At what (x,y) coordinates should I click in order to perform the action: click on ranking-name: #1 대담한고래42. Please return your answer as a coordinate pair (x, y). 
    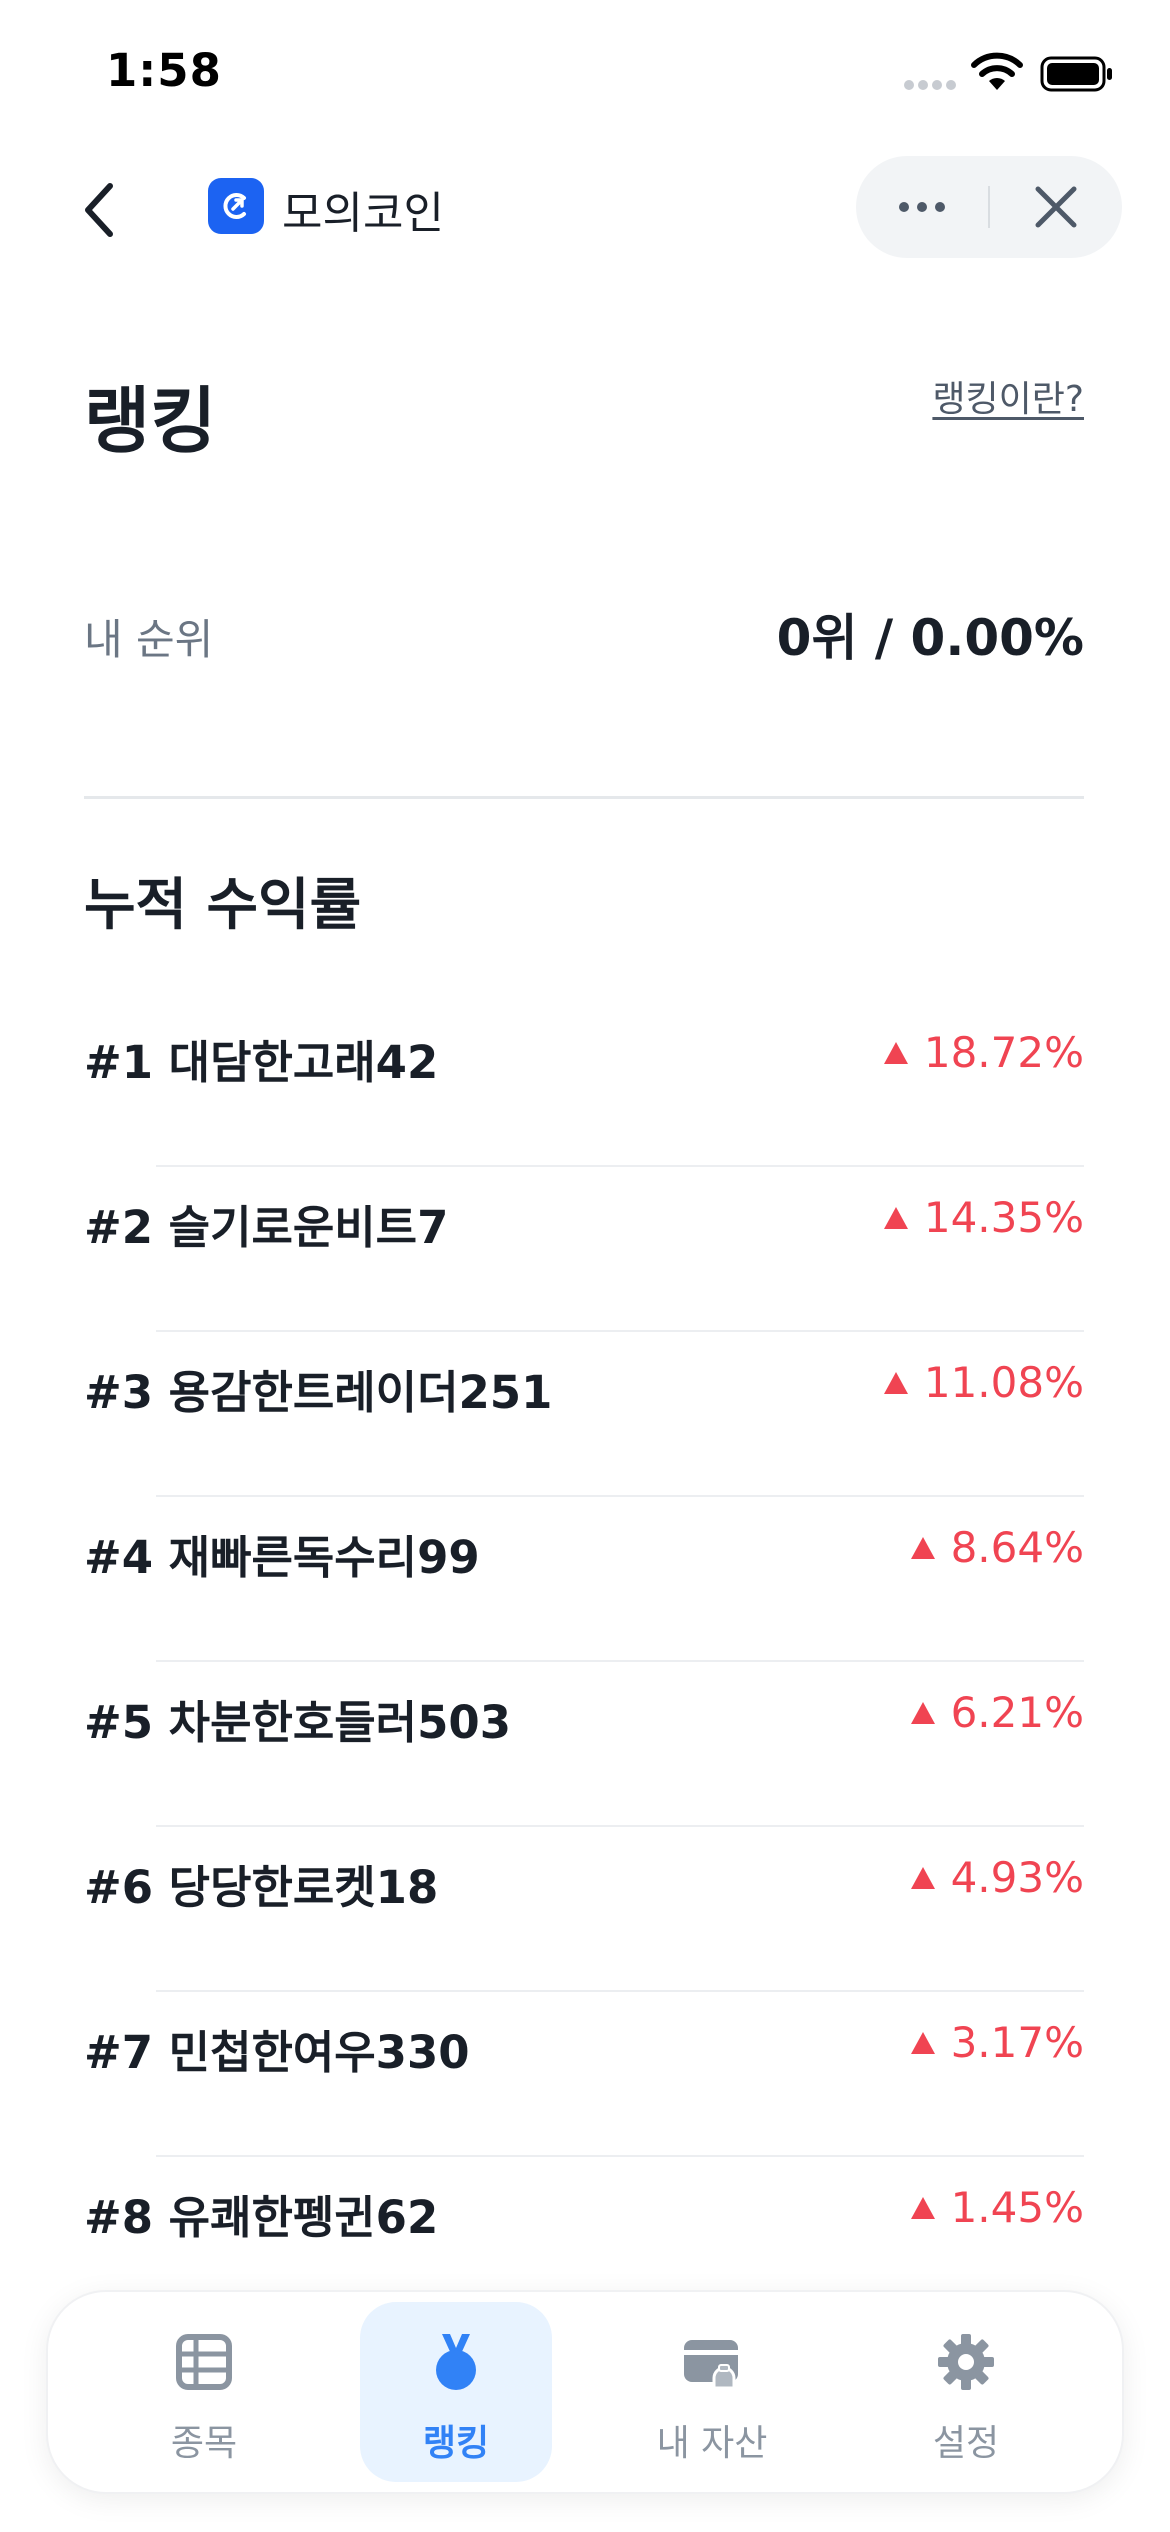
    Looking at the image, I should click on (261, 1062).